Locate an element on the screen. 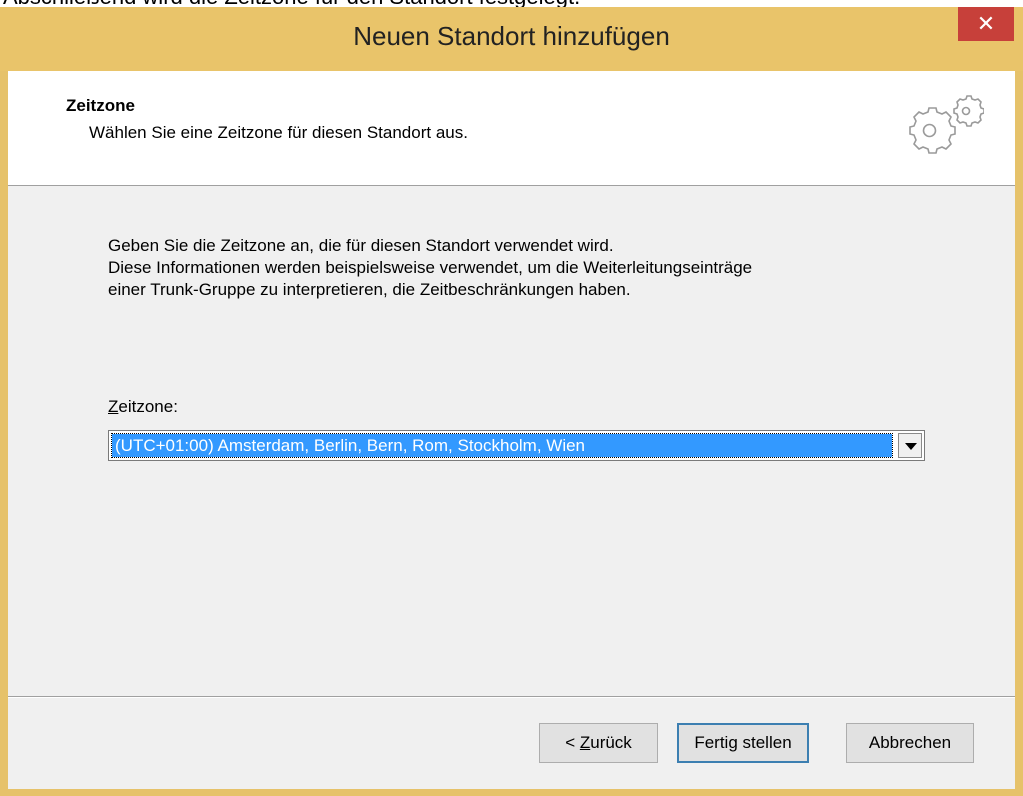  timezone-label-access-key: Z is located at coordinates (113, 406).